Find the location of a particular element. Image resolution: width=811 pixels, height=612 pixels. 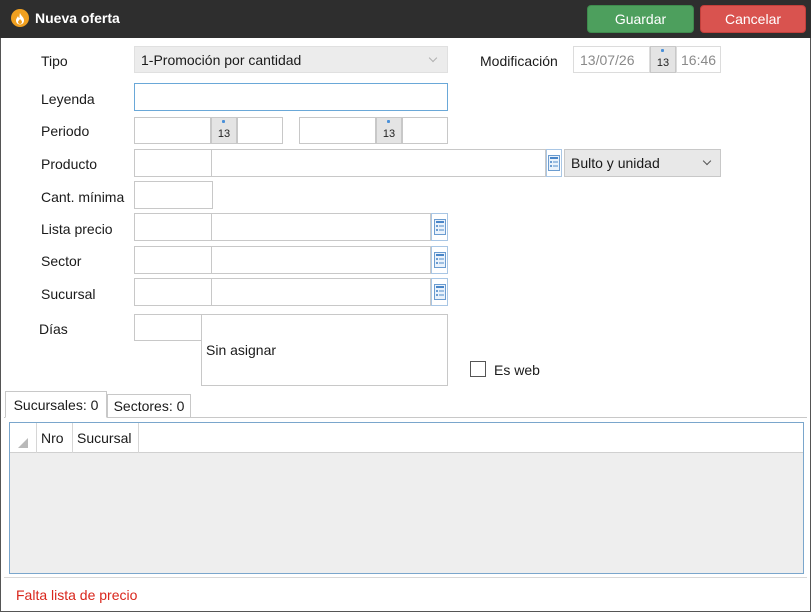

status-message: Falta lista de precio is located at coordinates (77, 595).